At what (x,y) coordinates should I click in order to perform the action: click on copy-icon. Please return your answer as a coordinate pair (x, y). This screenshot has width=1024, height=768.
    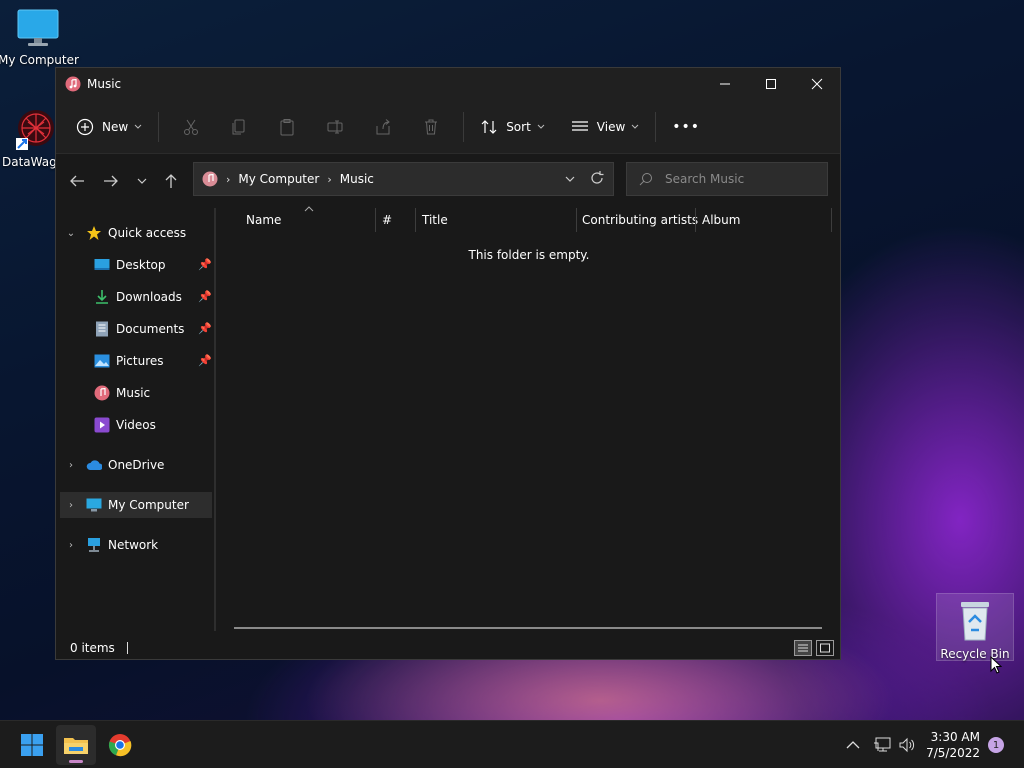
    Looking at the image, I should click on (238, 126).